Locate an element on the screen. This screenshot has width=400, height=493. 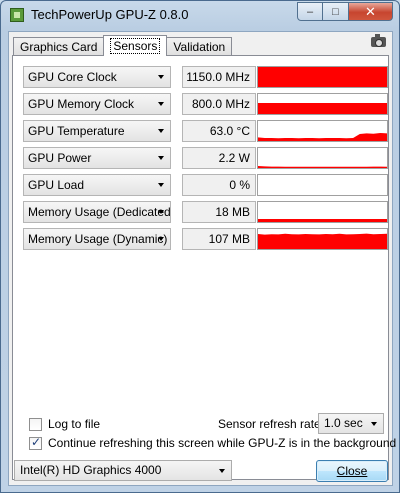
close-button: Close is located at coordinates (352, 471).